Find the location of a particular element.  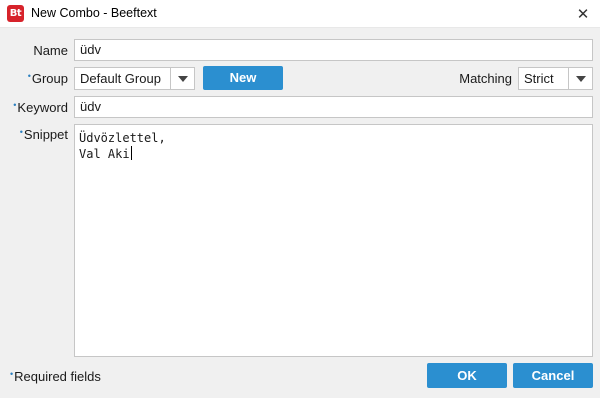

matching-dropdown-button is located at coordinates (580, 78).